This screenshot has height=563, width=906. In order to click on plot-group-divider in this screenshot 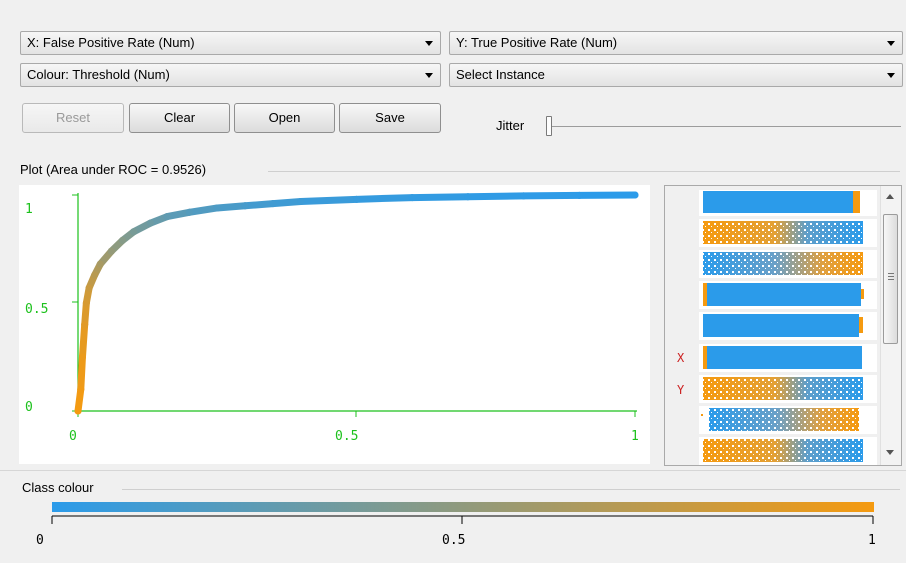, I will do `click(584, 171)`.